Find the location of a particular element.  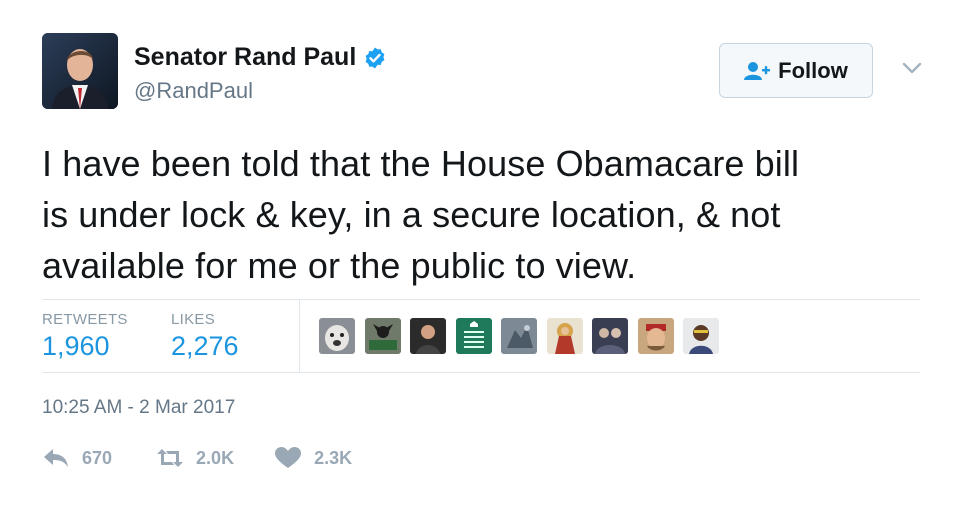

tweet-text-line: available for me or the public to view. is located at coordinates (339, 265).